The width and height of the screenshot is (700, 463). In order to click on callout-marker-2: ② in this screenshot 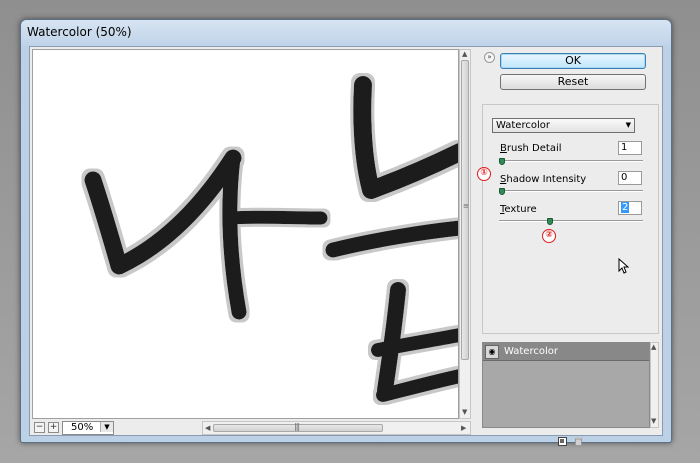, I will do `click(549, 236)`.